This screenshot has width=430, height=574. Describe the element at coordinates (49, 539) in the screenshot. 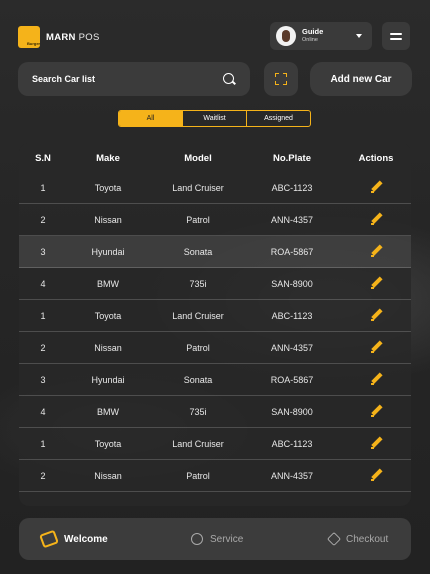

I see `handshake-icon` at that location.